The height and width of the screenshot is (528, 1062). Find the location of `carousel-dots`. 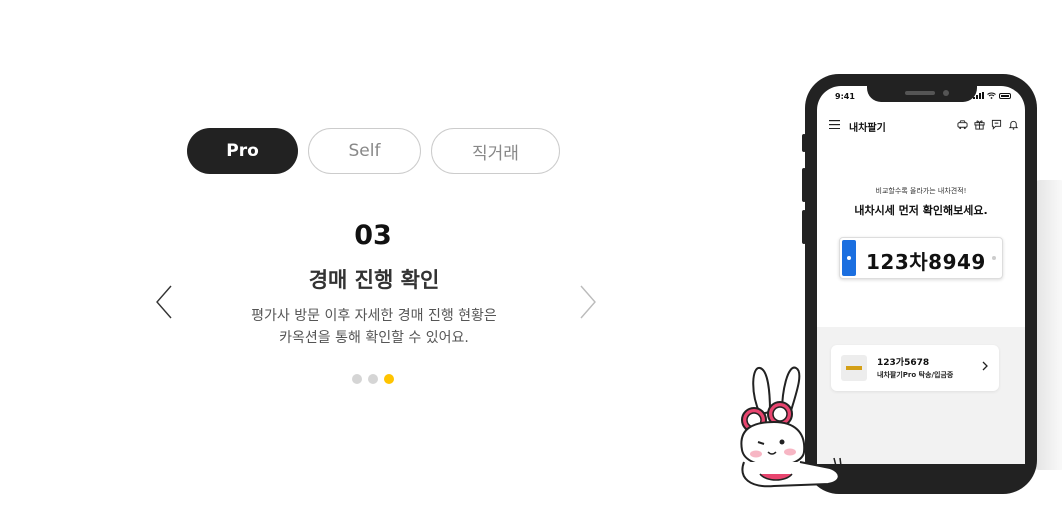

carousel-dots is located at coordinates (376, 379).